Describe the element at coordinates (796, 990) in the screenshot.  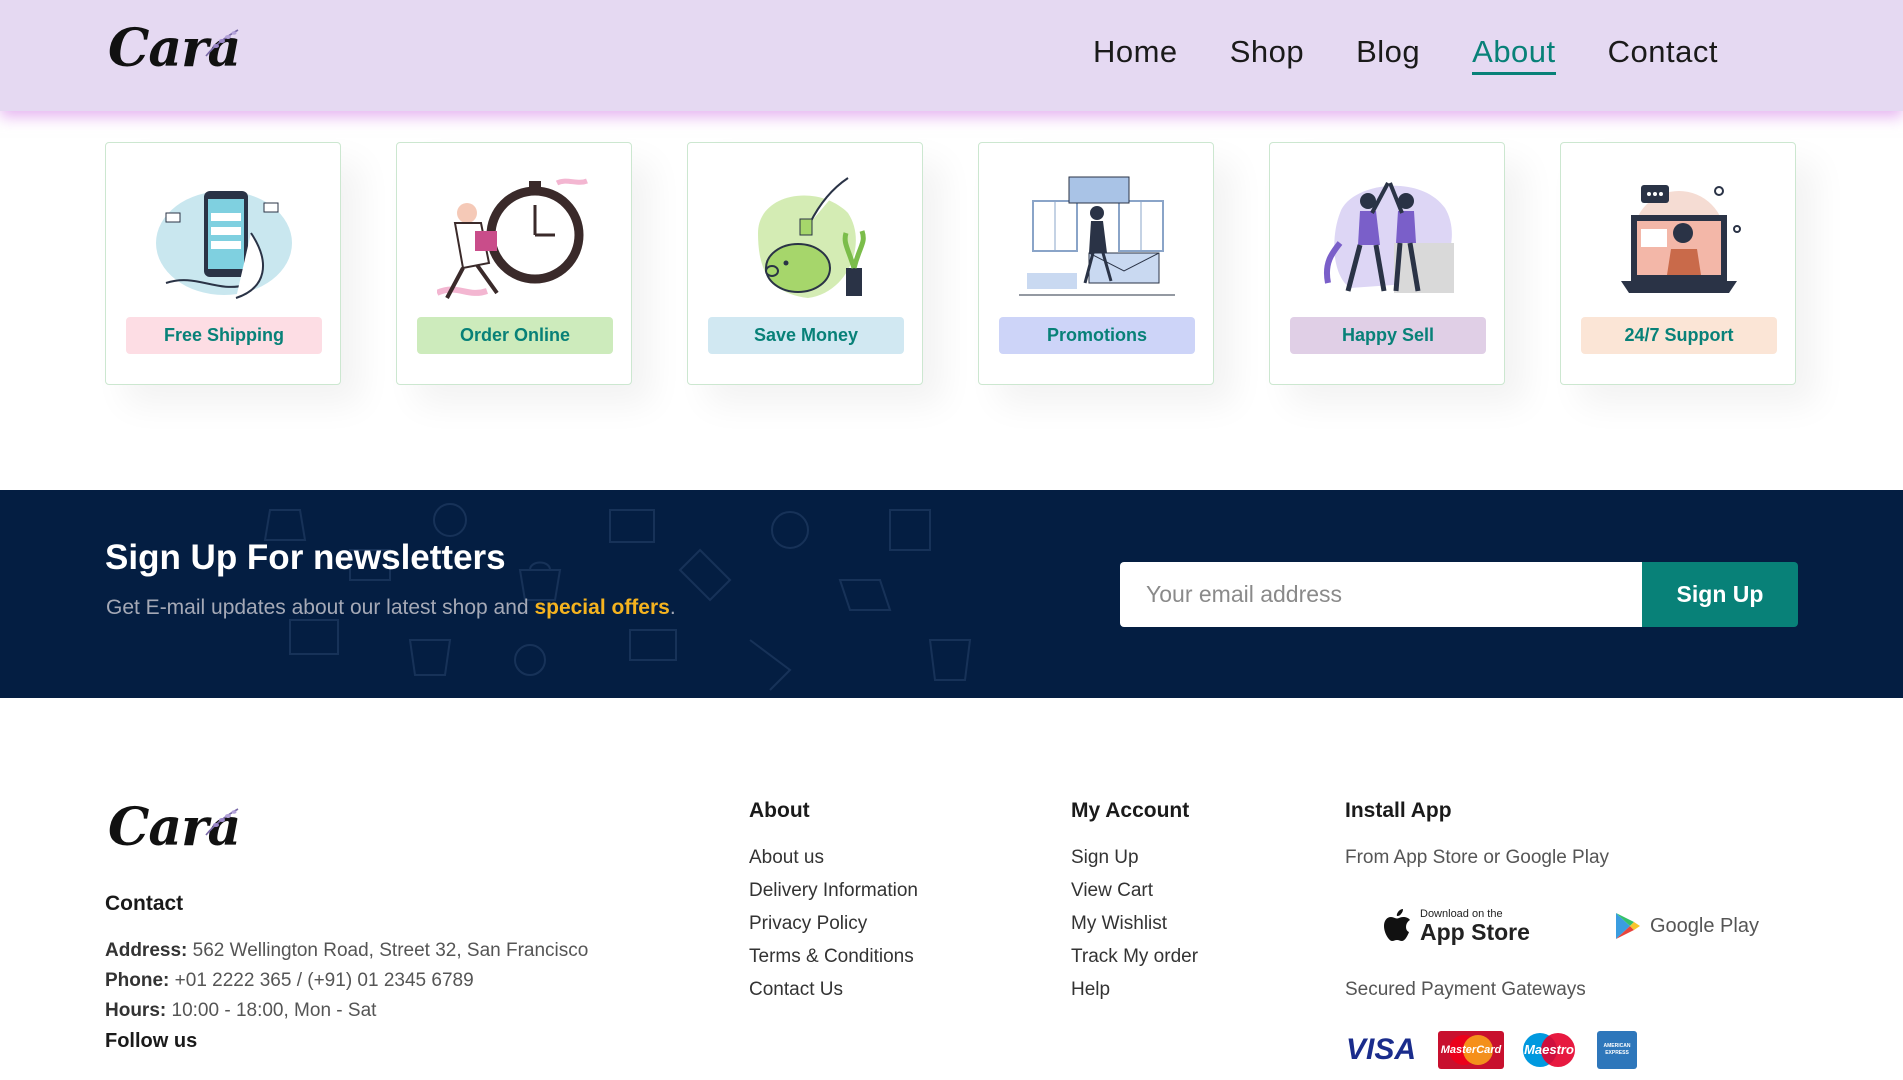
I see `footer-link-contact-us: Contact Us` at that location.